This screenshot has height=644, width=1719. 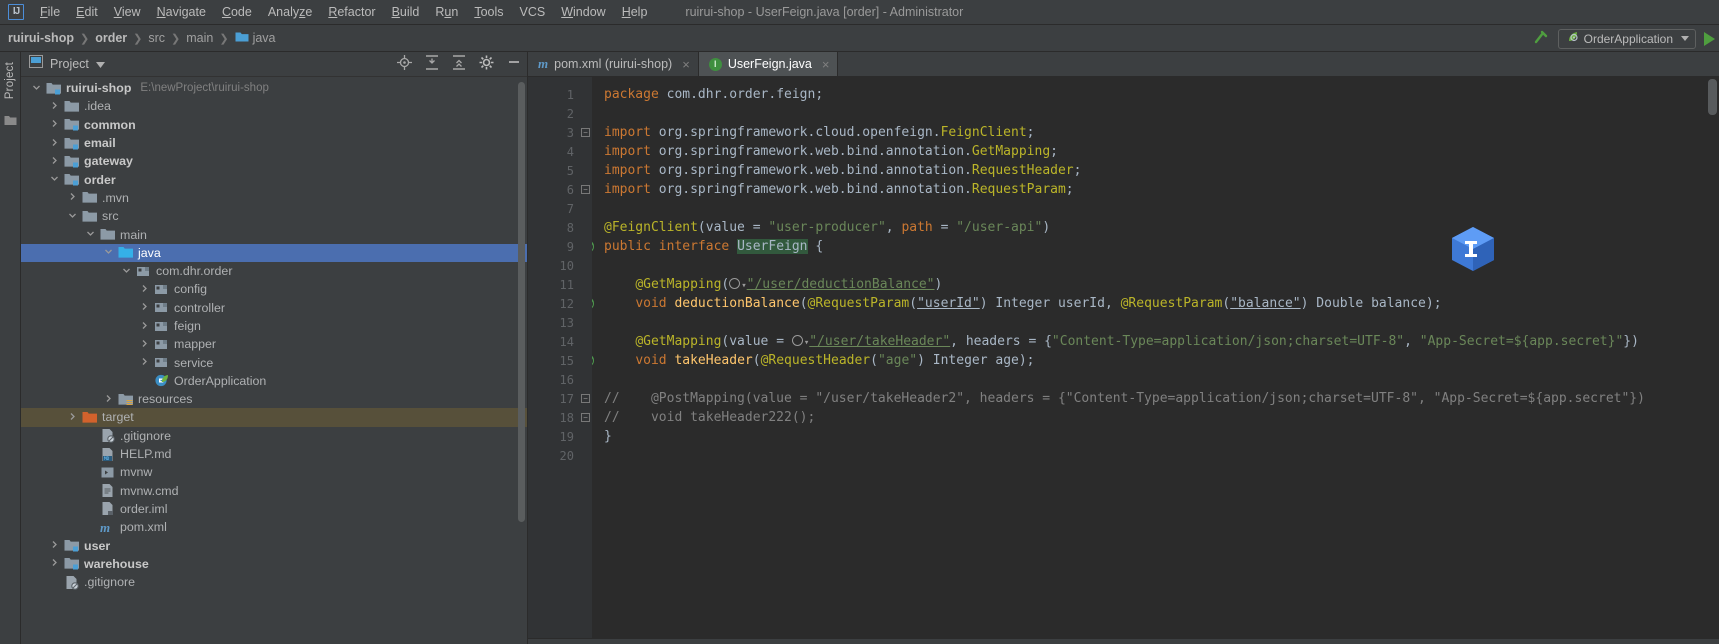 I want to click on line-number: 15, so click(x=561, y=360).